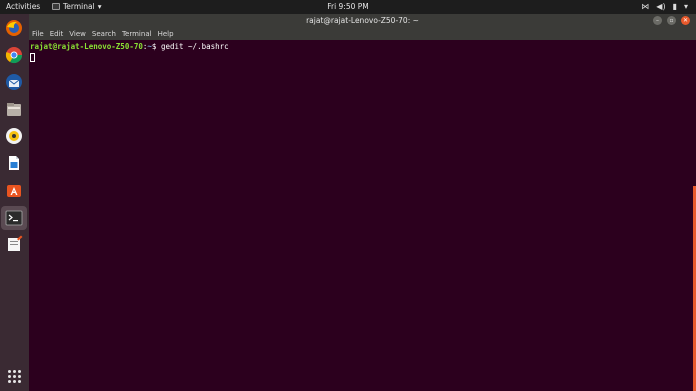 This screenshot has width=696, height=391. Describe the element at coordinates (686, 6) in the screenshot. I see `system-menu-icon: ▾` at that location.